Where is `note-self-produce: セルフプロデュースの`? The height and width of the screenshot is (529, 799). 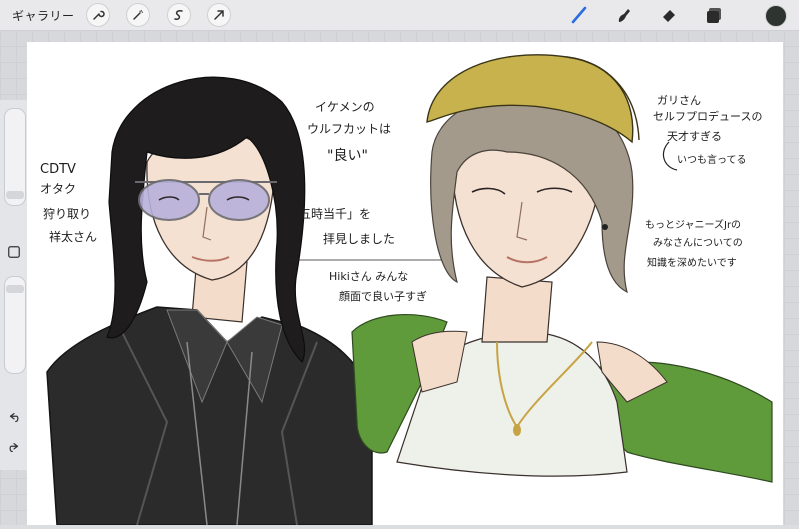
note-self-produce: セルフプロデュースの is located at coordinates (708, 116).